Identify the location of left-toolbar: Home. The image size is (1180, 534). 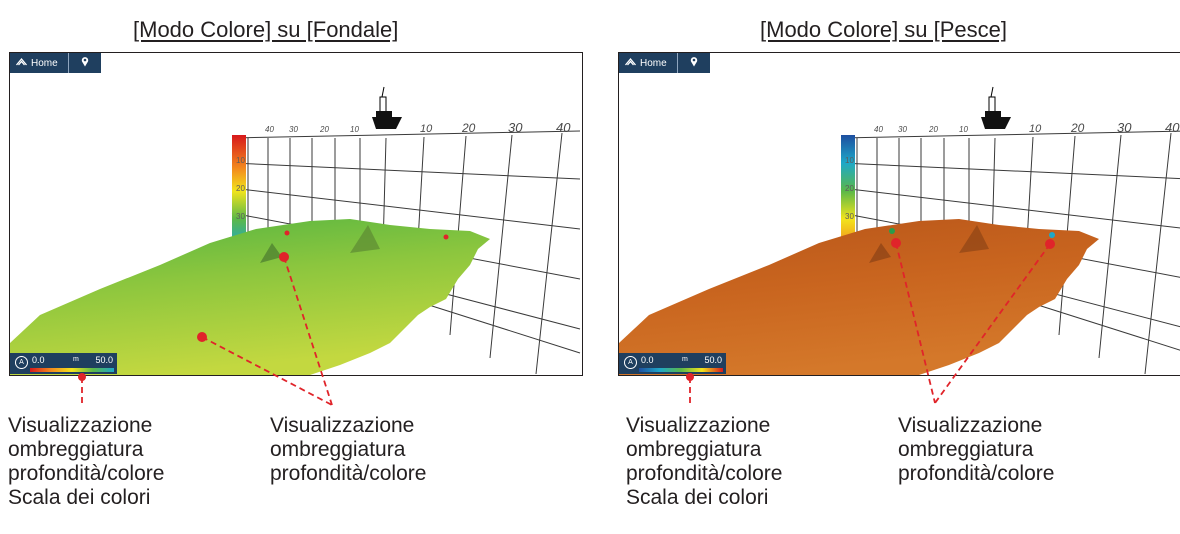
(55, 63).